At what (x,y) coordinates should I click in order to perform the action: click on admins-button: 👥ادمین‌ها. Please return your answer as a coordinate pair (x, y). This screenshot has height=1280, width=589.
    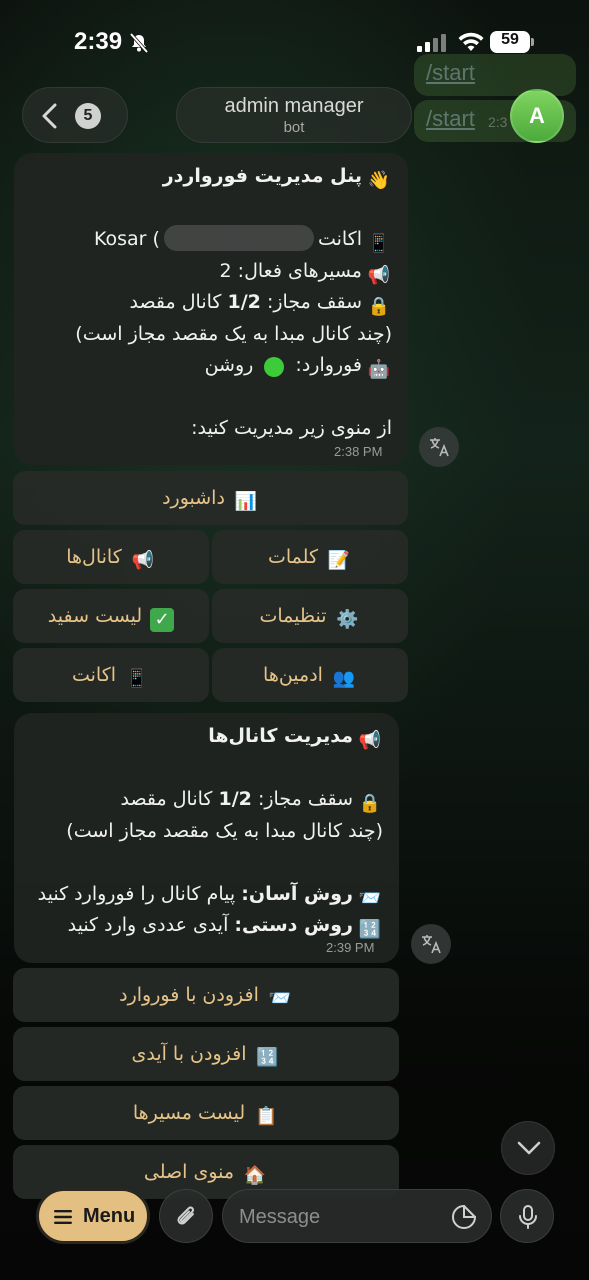
    Looking at the image, I should click on (310, 675).